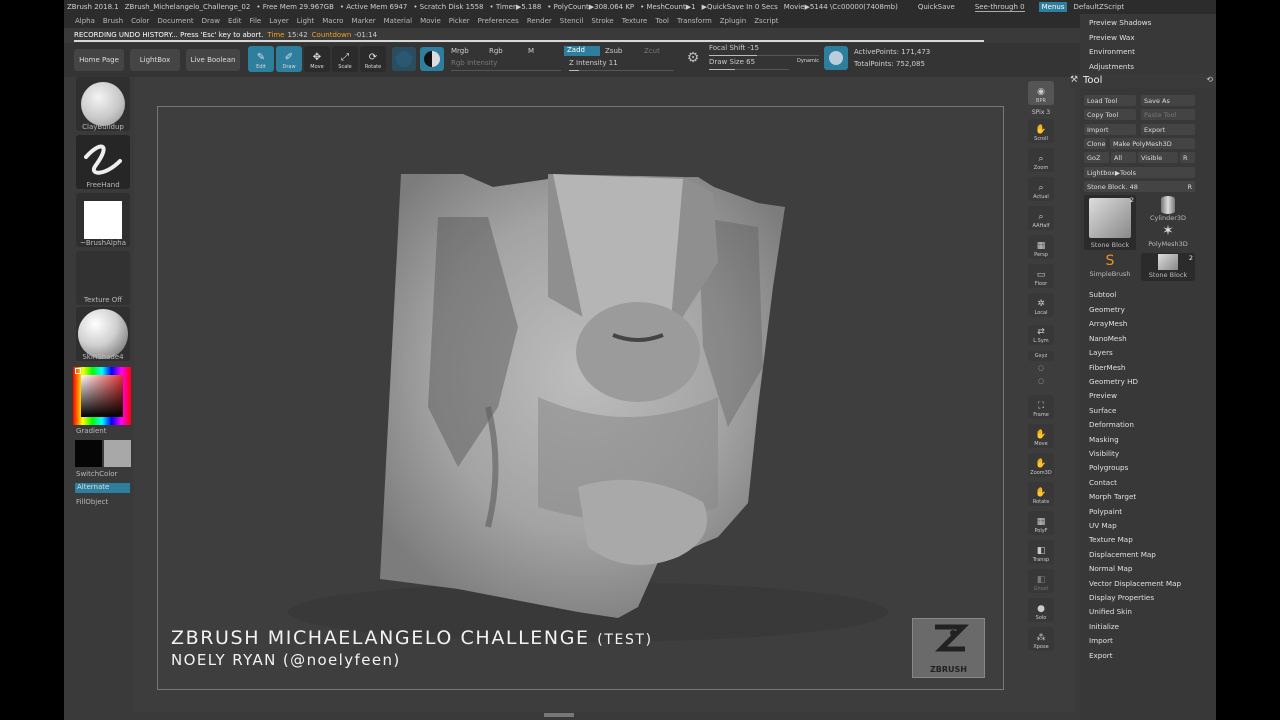  I want to click on local-button: ✲ Local, so click(1041, 305).